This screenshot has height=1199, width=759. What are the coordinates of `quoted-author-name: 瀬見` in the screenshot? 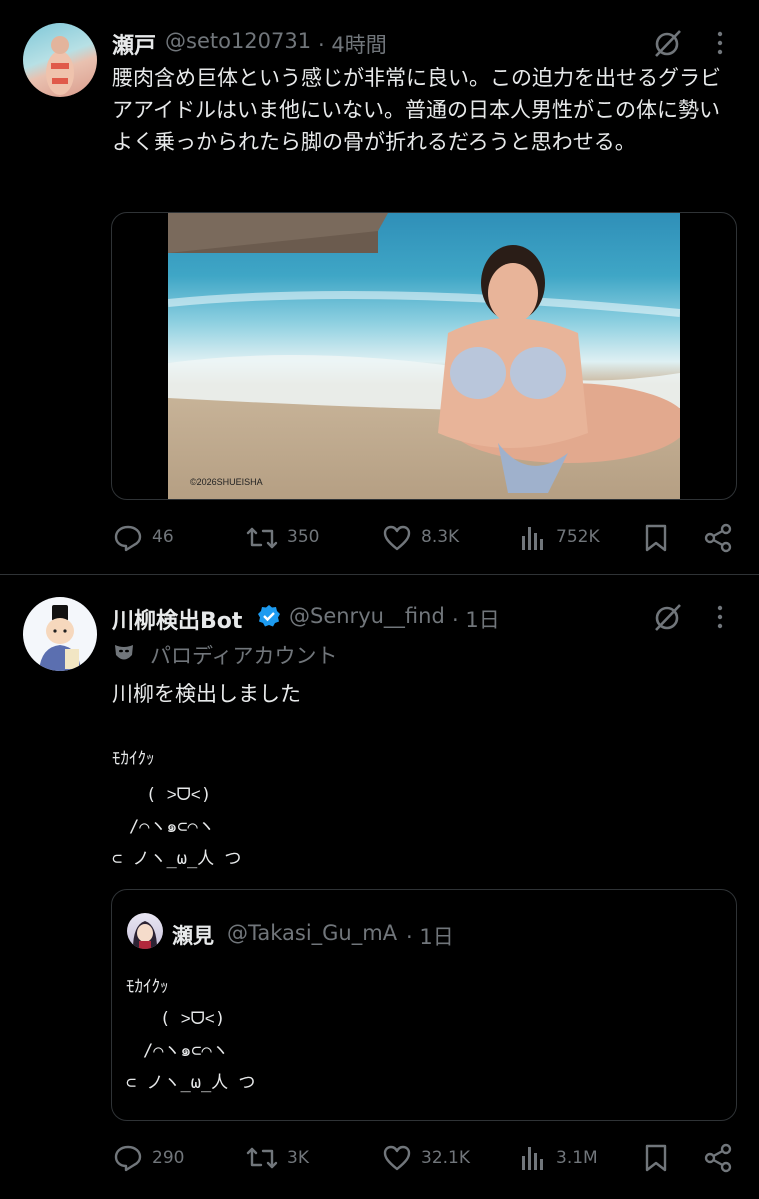 It's located at (193, 935).